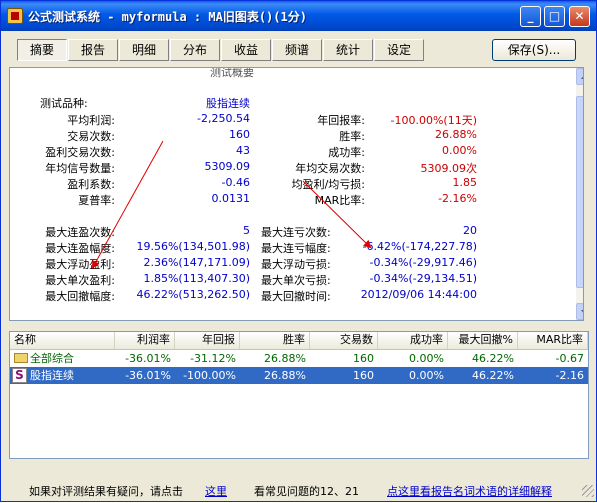  I want to click on annotation-overlay, so click(232, 204).